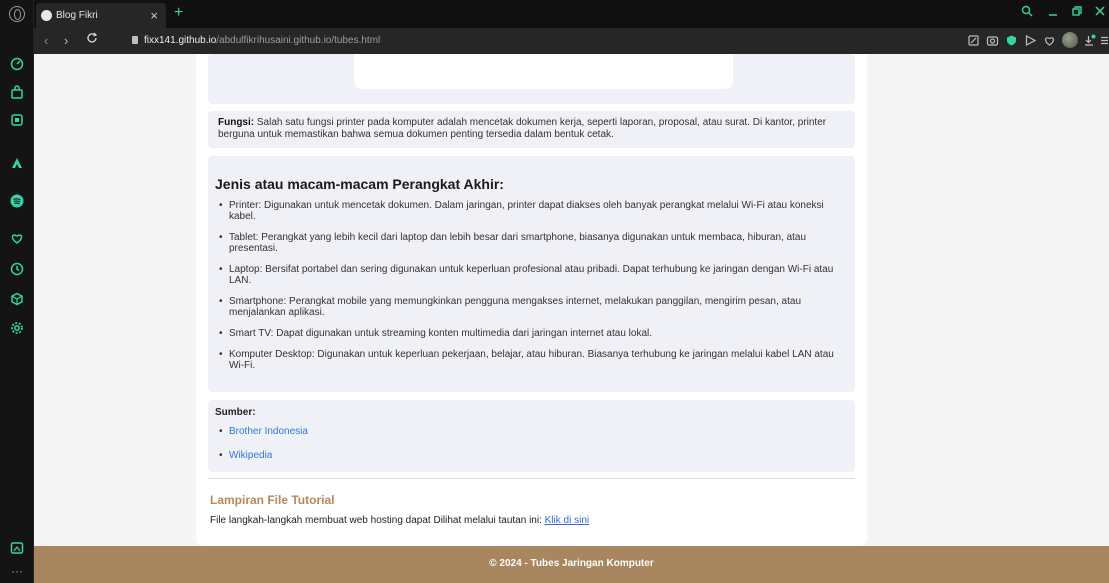 The image size is (1109, 583). I want to click on sumber-panel: Sumber: Brother Indonesia Wikipedia, so click(531, 436).